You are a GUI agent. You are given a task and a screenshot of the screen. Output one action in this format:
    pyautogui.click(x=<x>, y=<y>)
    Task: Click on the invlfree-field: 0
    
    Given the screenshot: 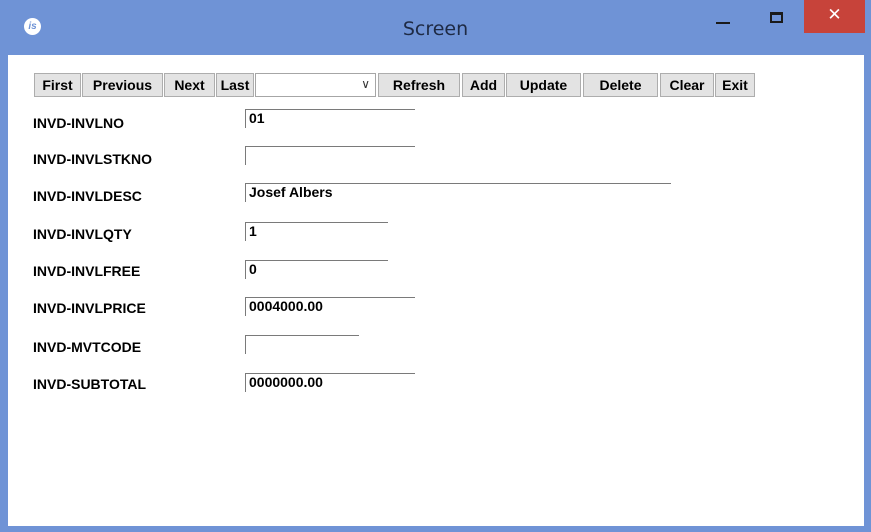 What is the action you would take?
    pyautogui.click(x=316, y=269)
    